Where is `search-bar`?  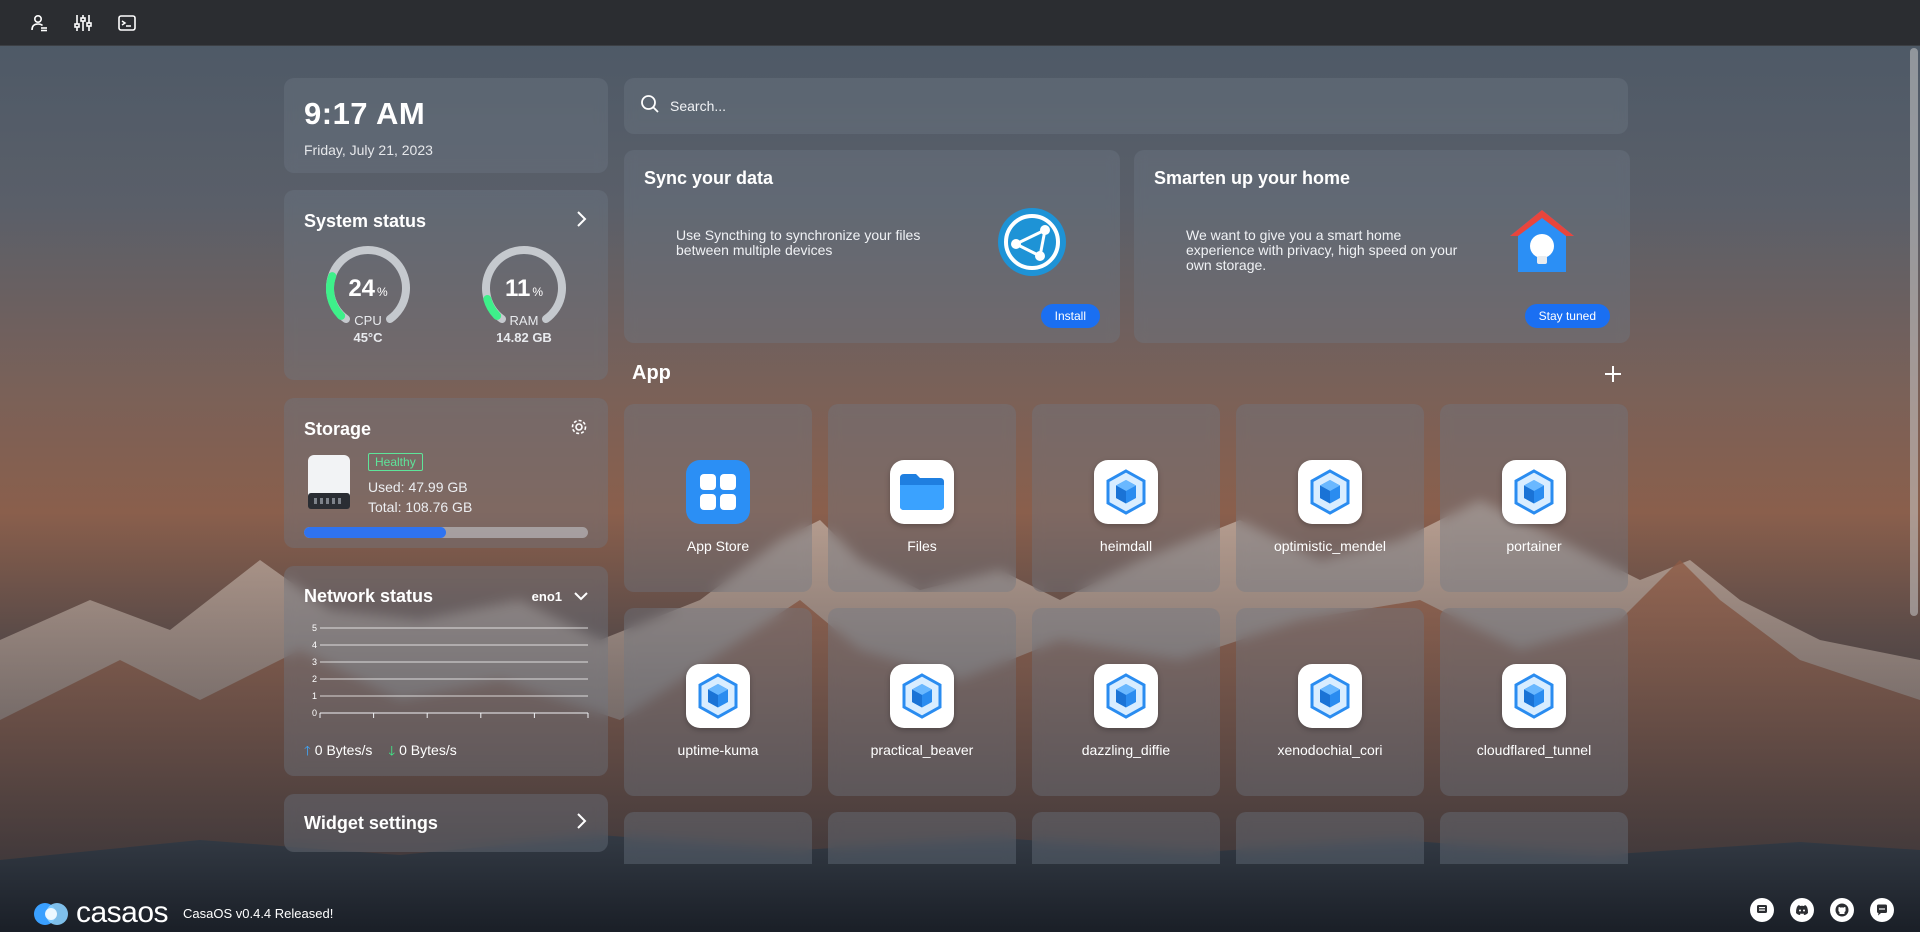 search-bar is located at coordinates (1126, 106).